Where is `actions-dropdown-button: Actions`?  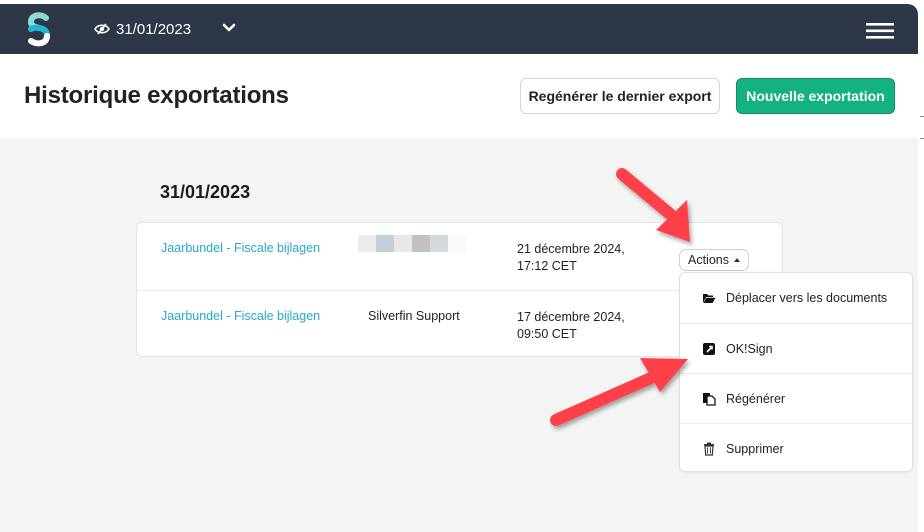 actions-dropdown-button: Actions is located at coordinates (714, 260).